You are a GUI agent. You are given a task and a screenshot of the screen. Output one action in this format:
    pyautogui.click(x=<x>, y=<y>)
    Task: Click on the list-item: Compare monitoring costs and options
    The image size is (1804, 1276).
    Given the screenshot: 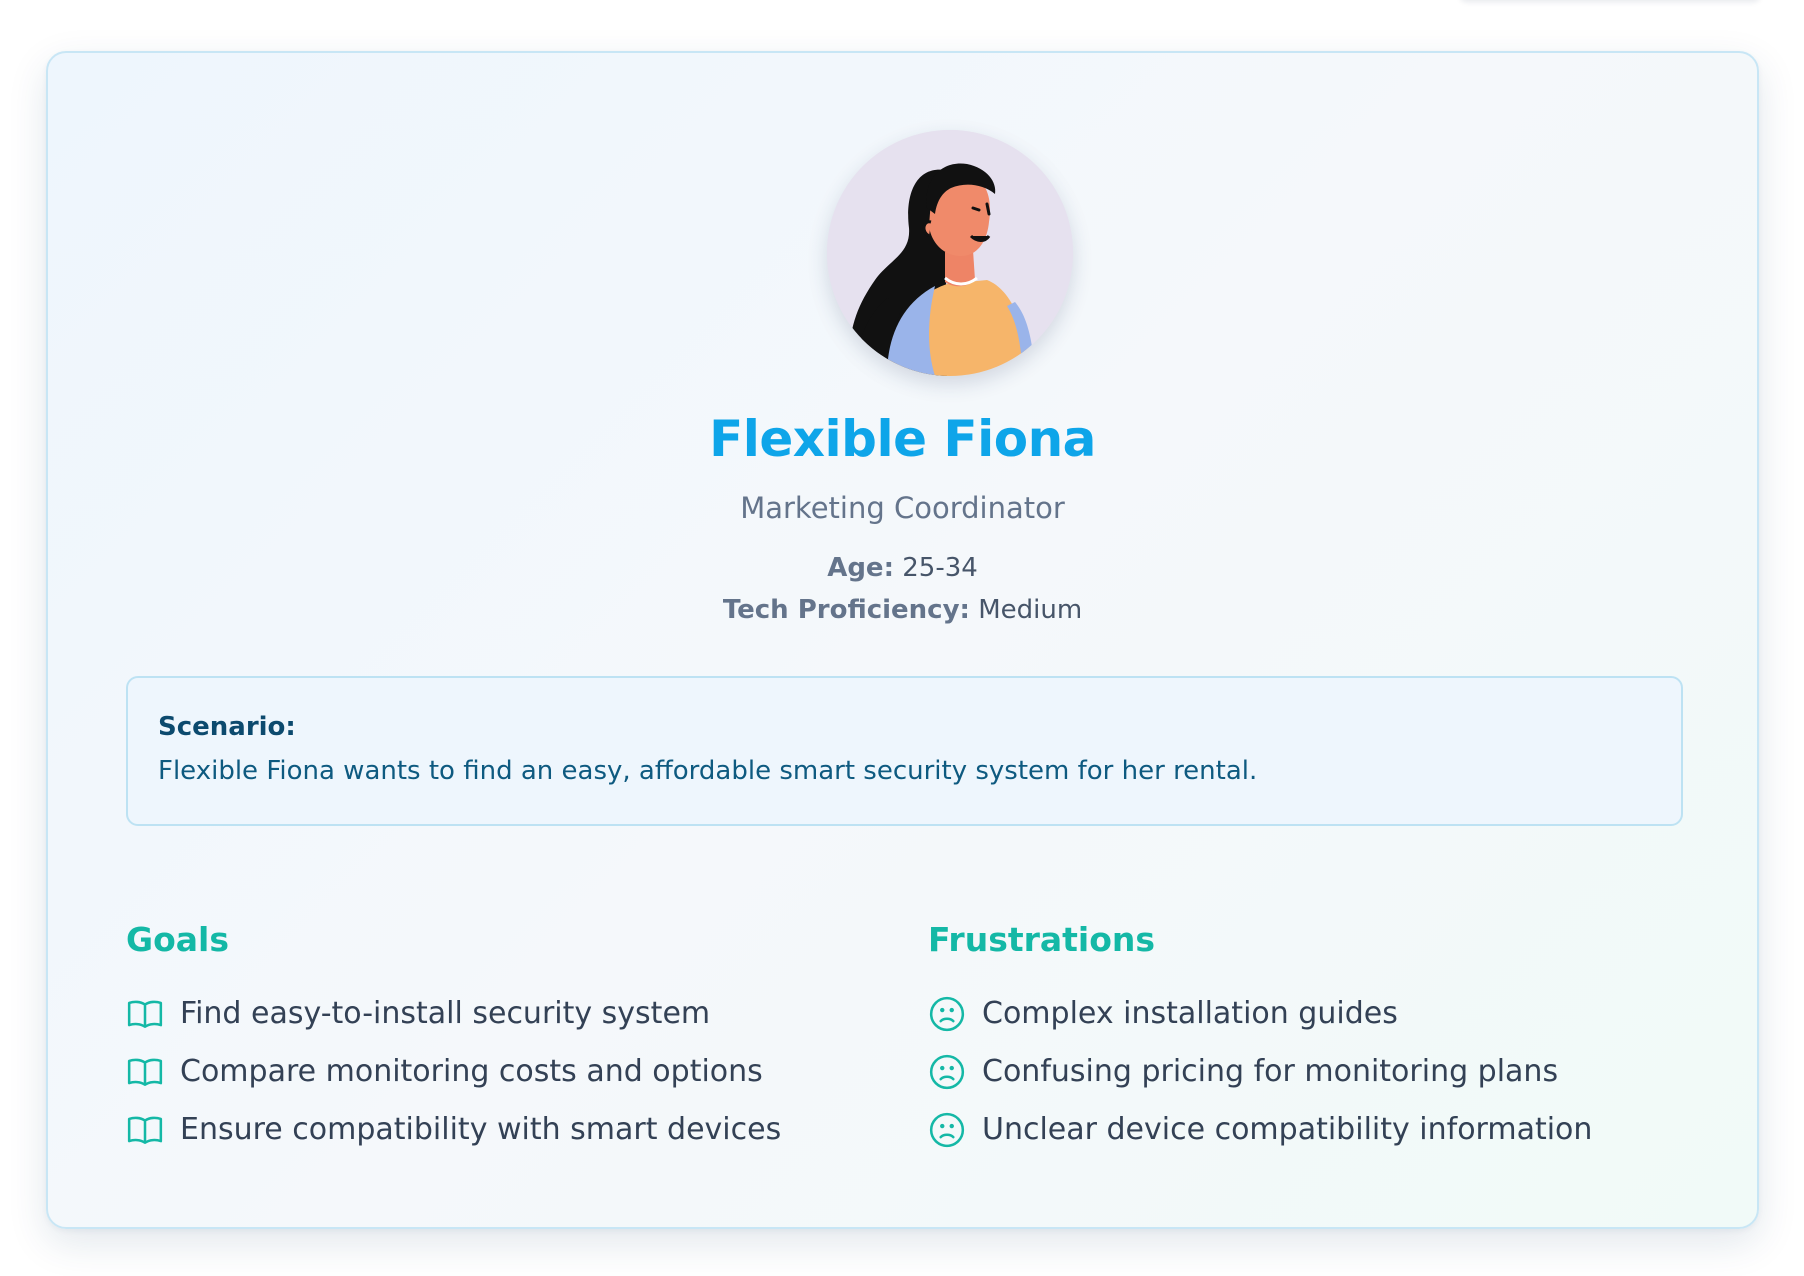 What is the action you would take?
    pyautogui.click(x=506, y=1072)
    